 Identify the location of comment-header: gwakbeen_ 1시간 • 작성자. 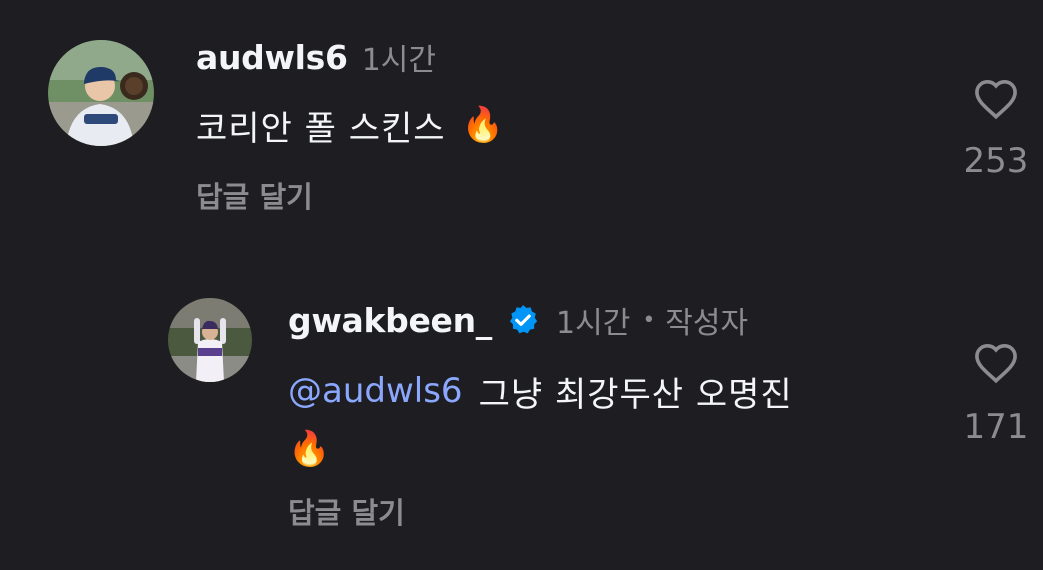
(518, 320).